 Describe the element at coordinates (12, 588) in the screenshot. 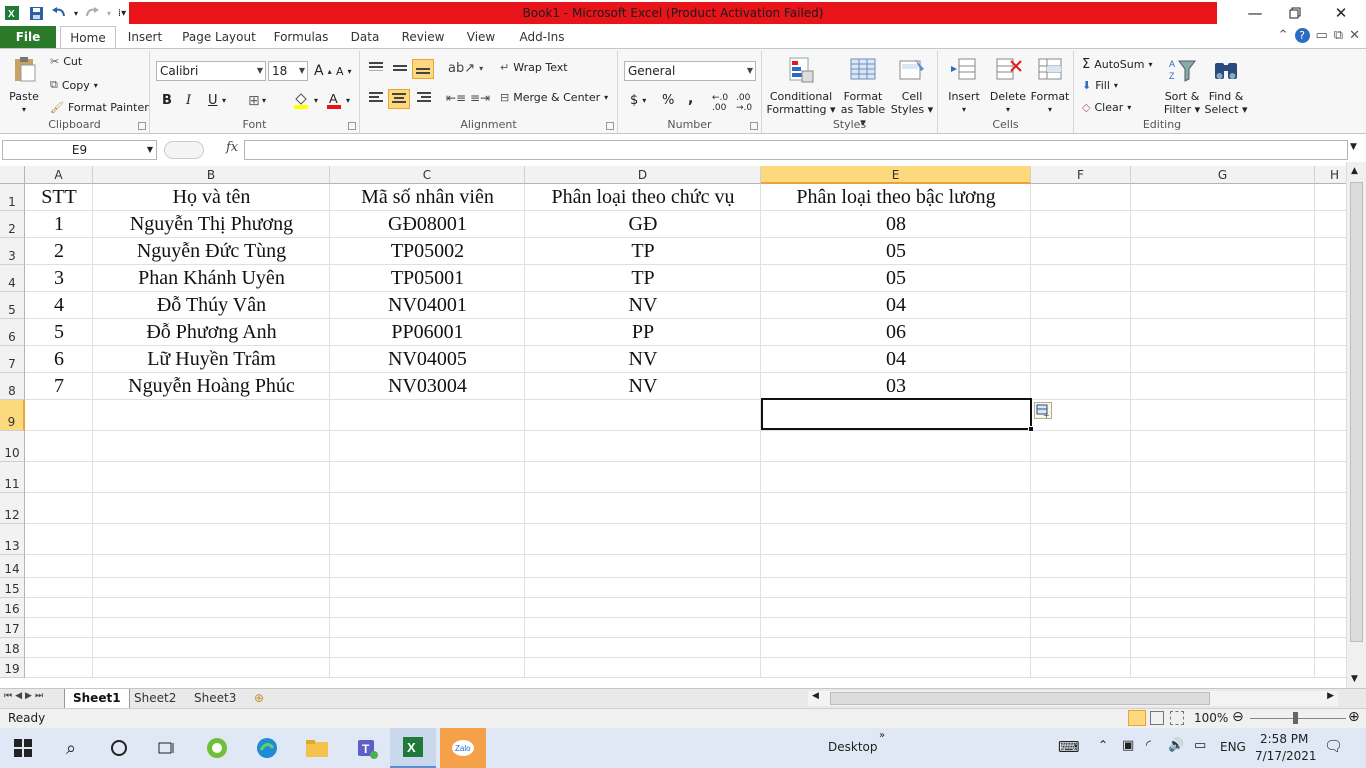

I see `row-header-15: 15` at that location.